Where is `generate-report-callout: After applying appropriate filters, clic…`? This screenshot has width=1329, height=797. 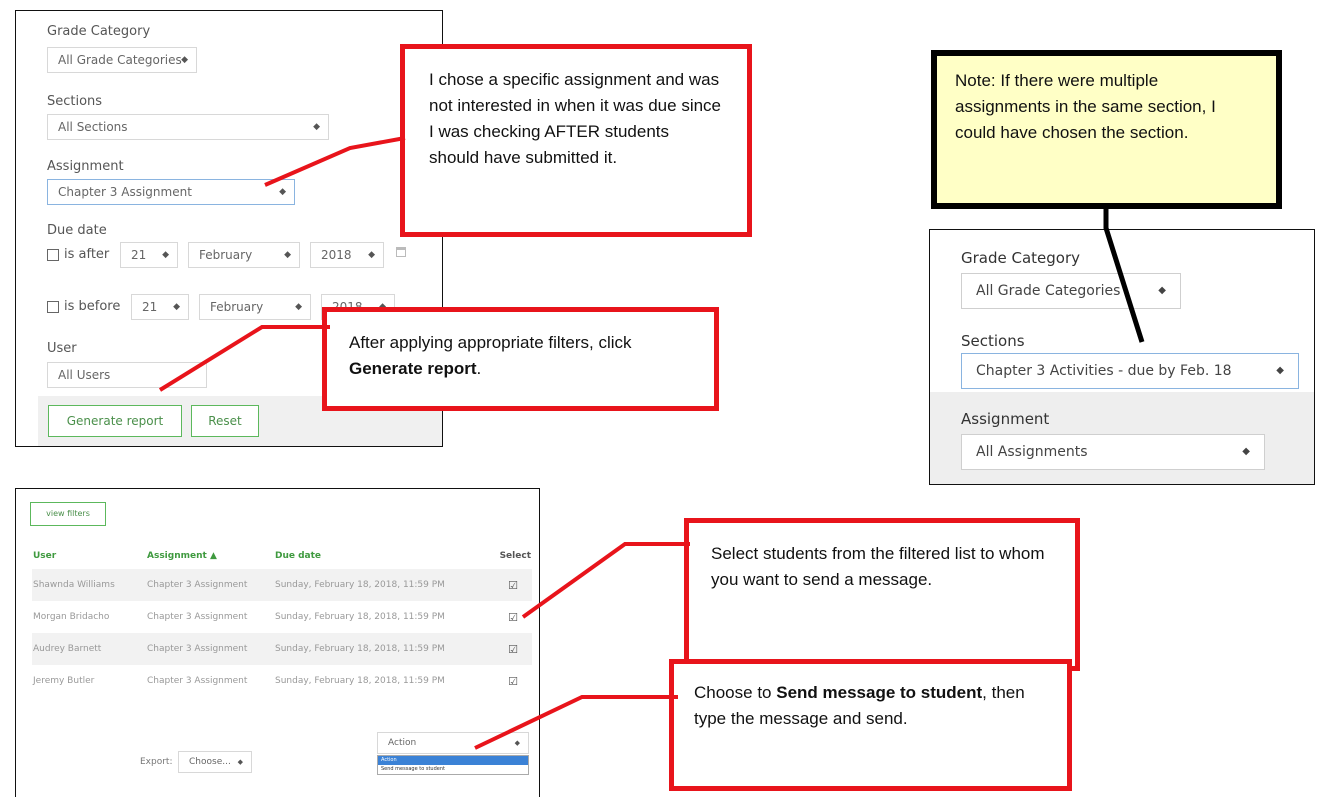
generate-report-callout: After applying appropriate filters, clic… is located at coordinates (520, 359).